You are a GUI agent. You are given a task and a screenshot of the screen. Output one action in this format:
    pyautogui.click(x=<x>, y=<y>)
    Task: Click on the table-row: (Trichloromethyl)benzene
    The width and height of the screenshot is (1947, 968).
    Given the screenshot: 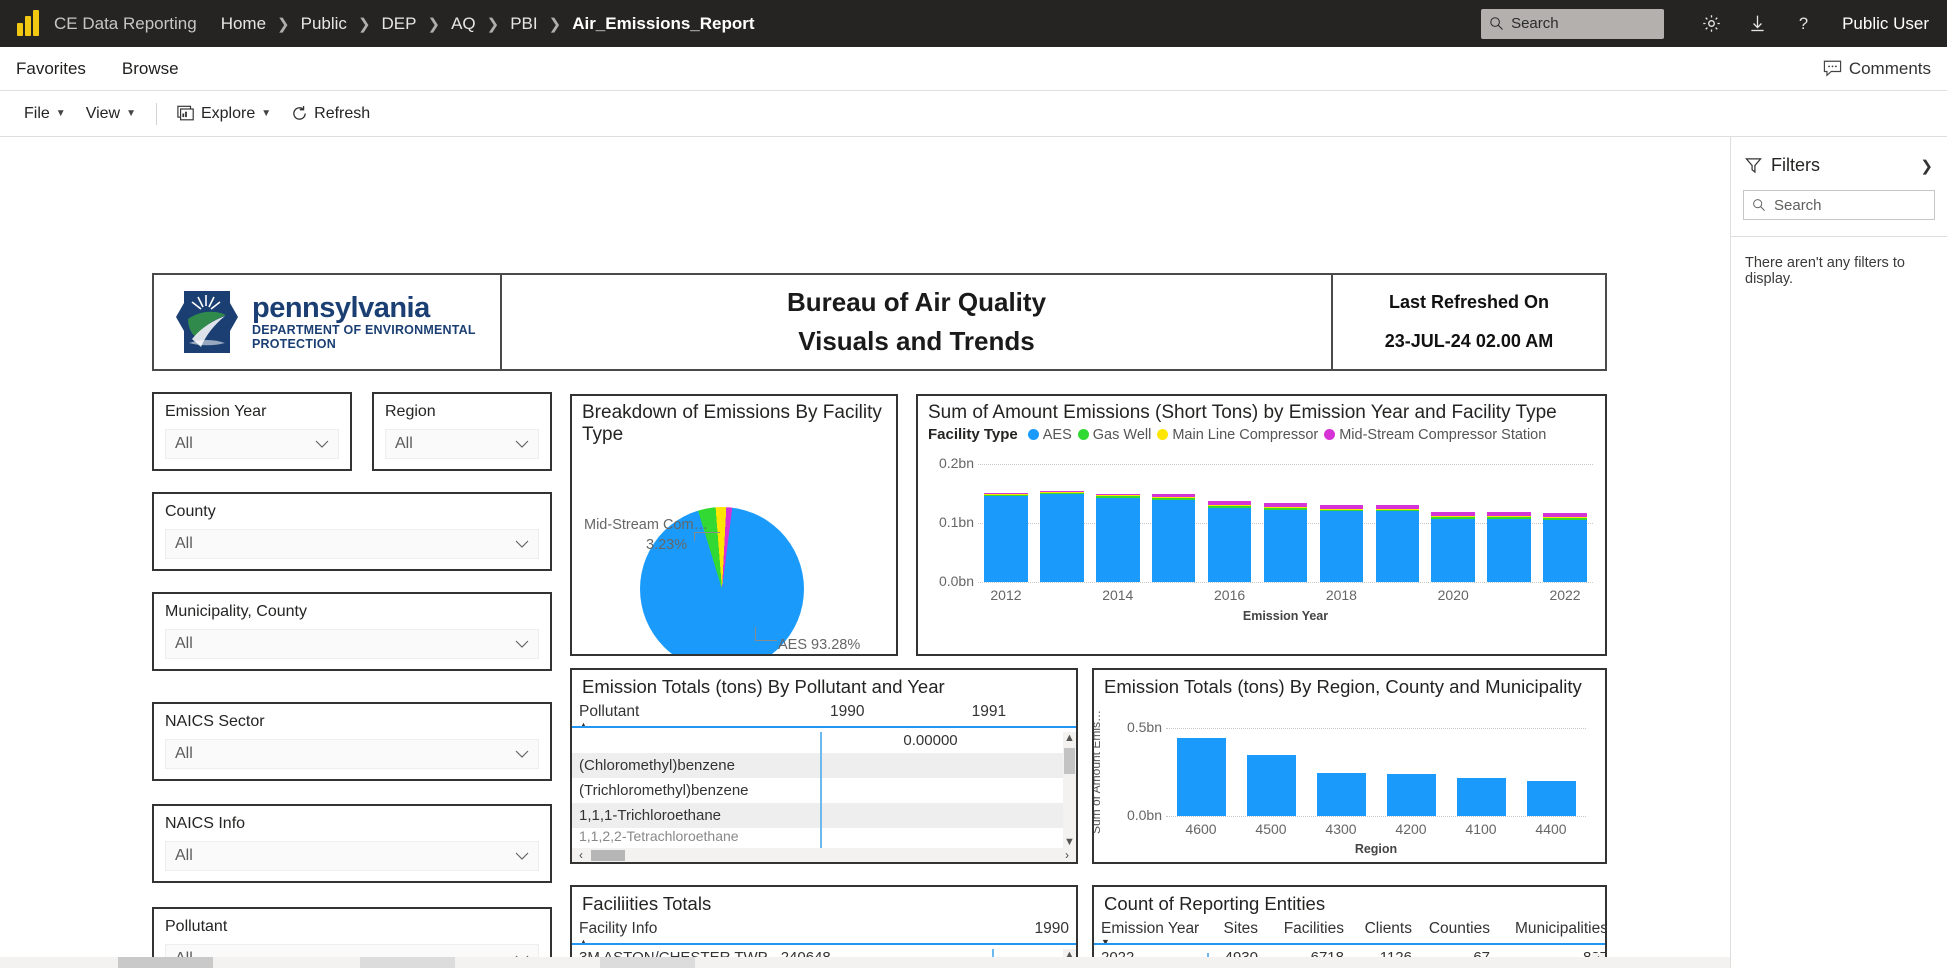 What is the action you would take?
    pyautogui.click(x=824, y=790)
    